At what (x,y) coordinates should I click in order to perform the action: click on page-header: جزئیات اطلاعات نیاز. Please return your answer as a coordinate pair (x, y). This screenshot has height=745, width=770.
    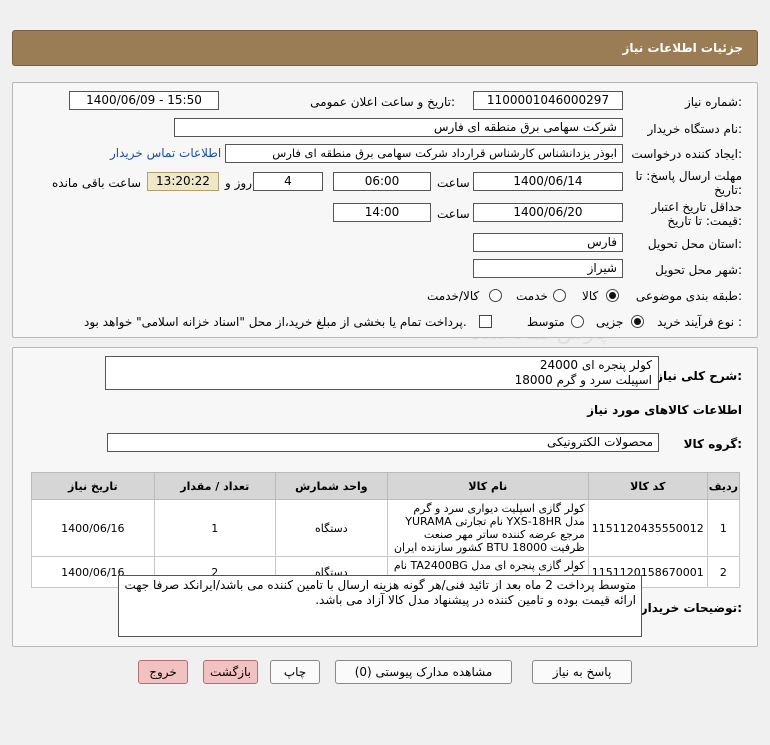
    Looking at the image, I should click on (385, 48).